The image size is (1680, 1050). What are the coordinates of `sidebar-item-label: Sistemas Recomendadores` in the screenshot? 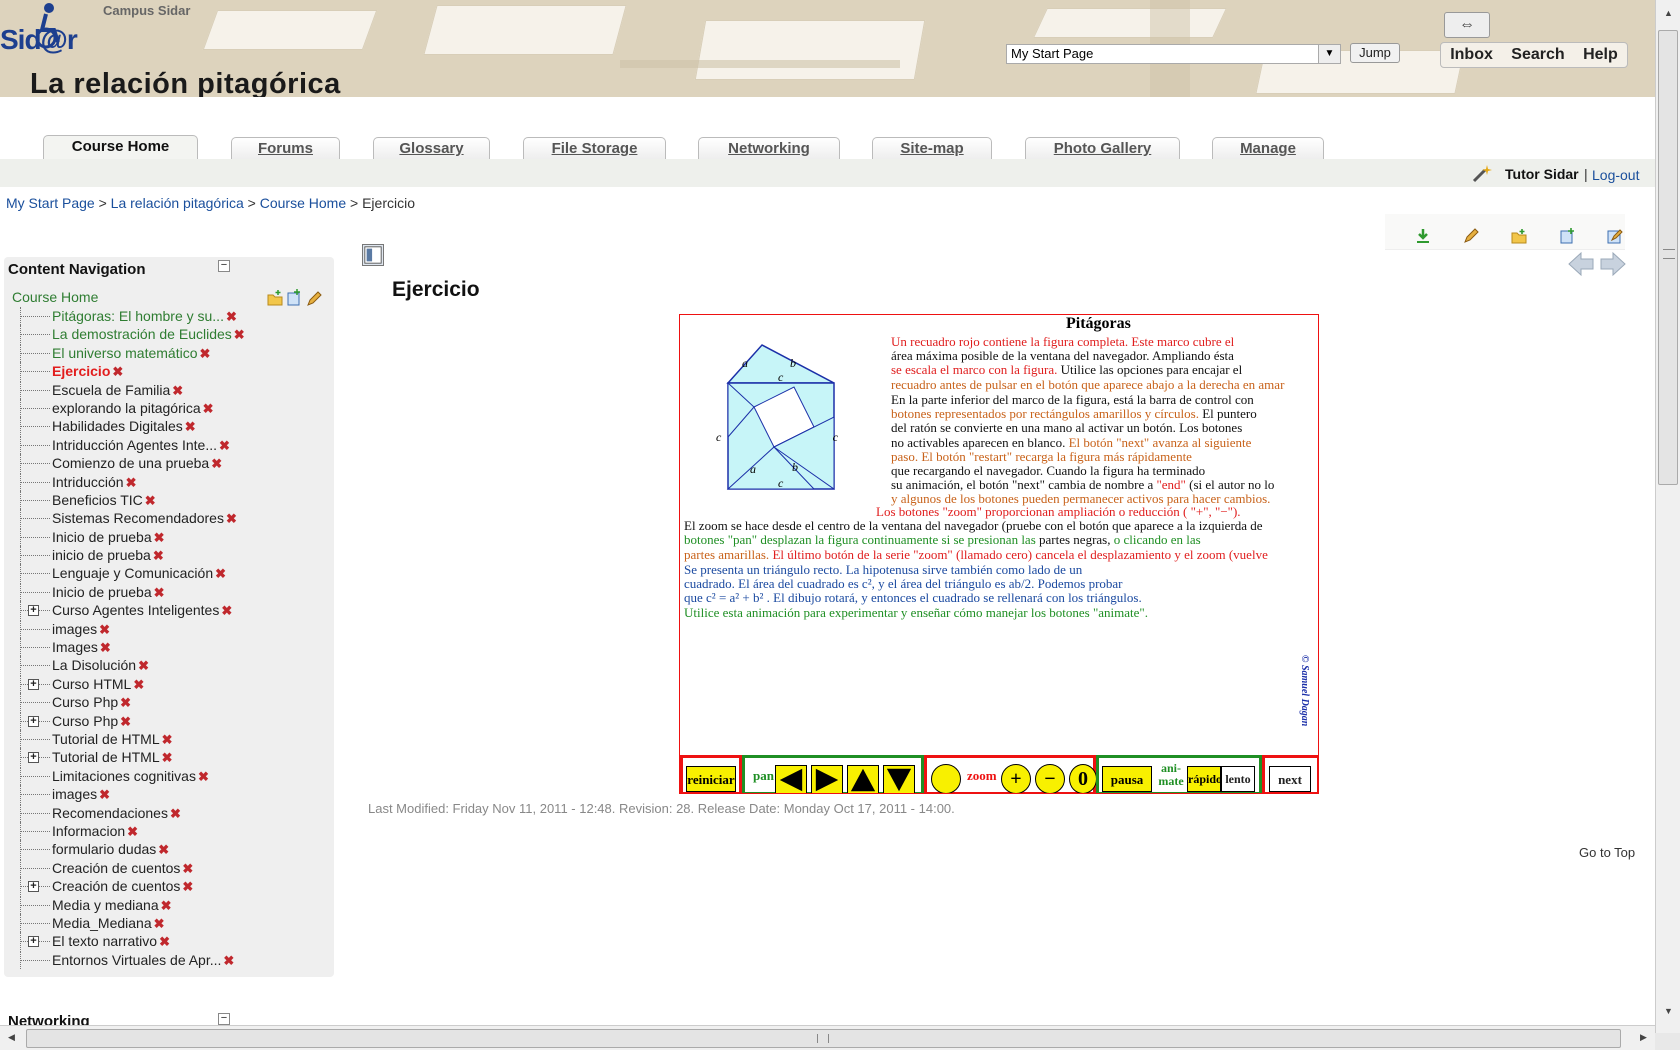 It's located at (138, 518).